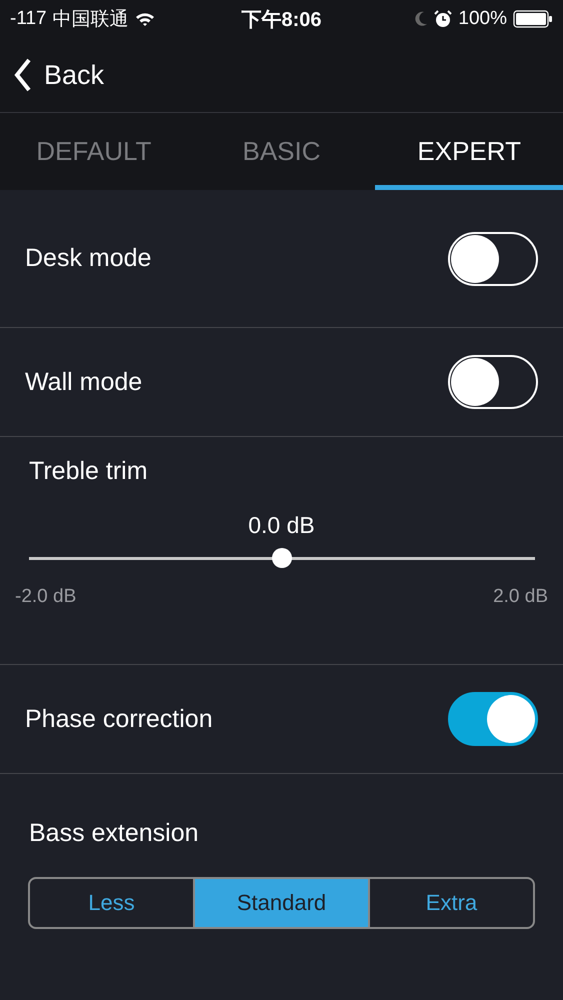 Image resolution: width=563 pixels, height=1000 pixels. I want to click on segment-option: Extra, so click(450, 903).